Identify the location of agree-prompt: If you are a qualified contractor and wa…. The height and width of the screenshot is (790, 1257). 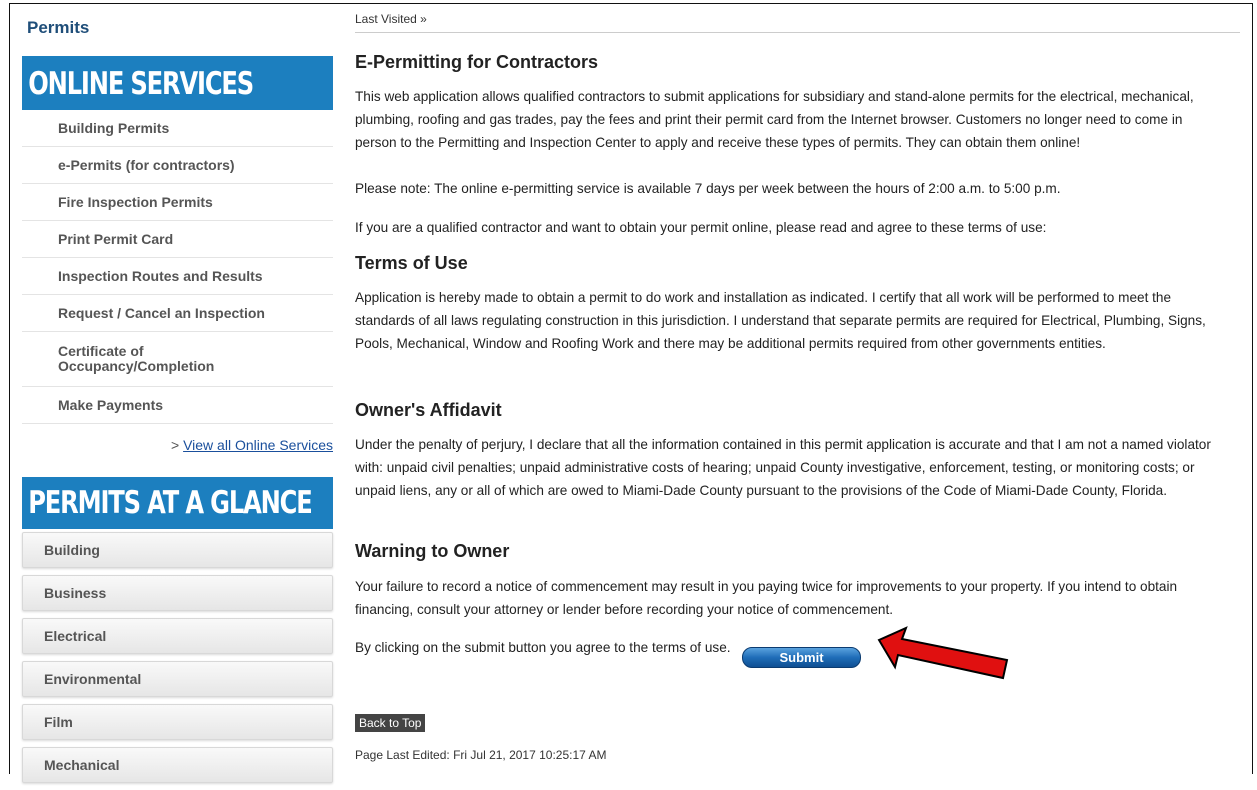
(701, 227).